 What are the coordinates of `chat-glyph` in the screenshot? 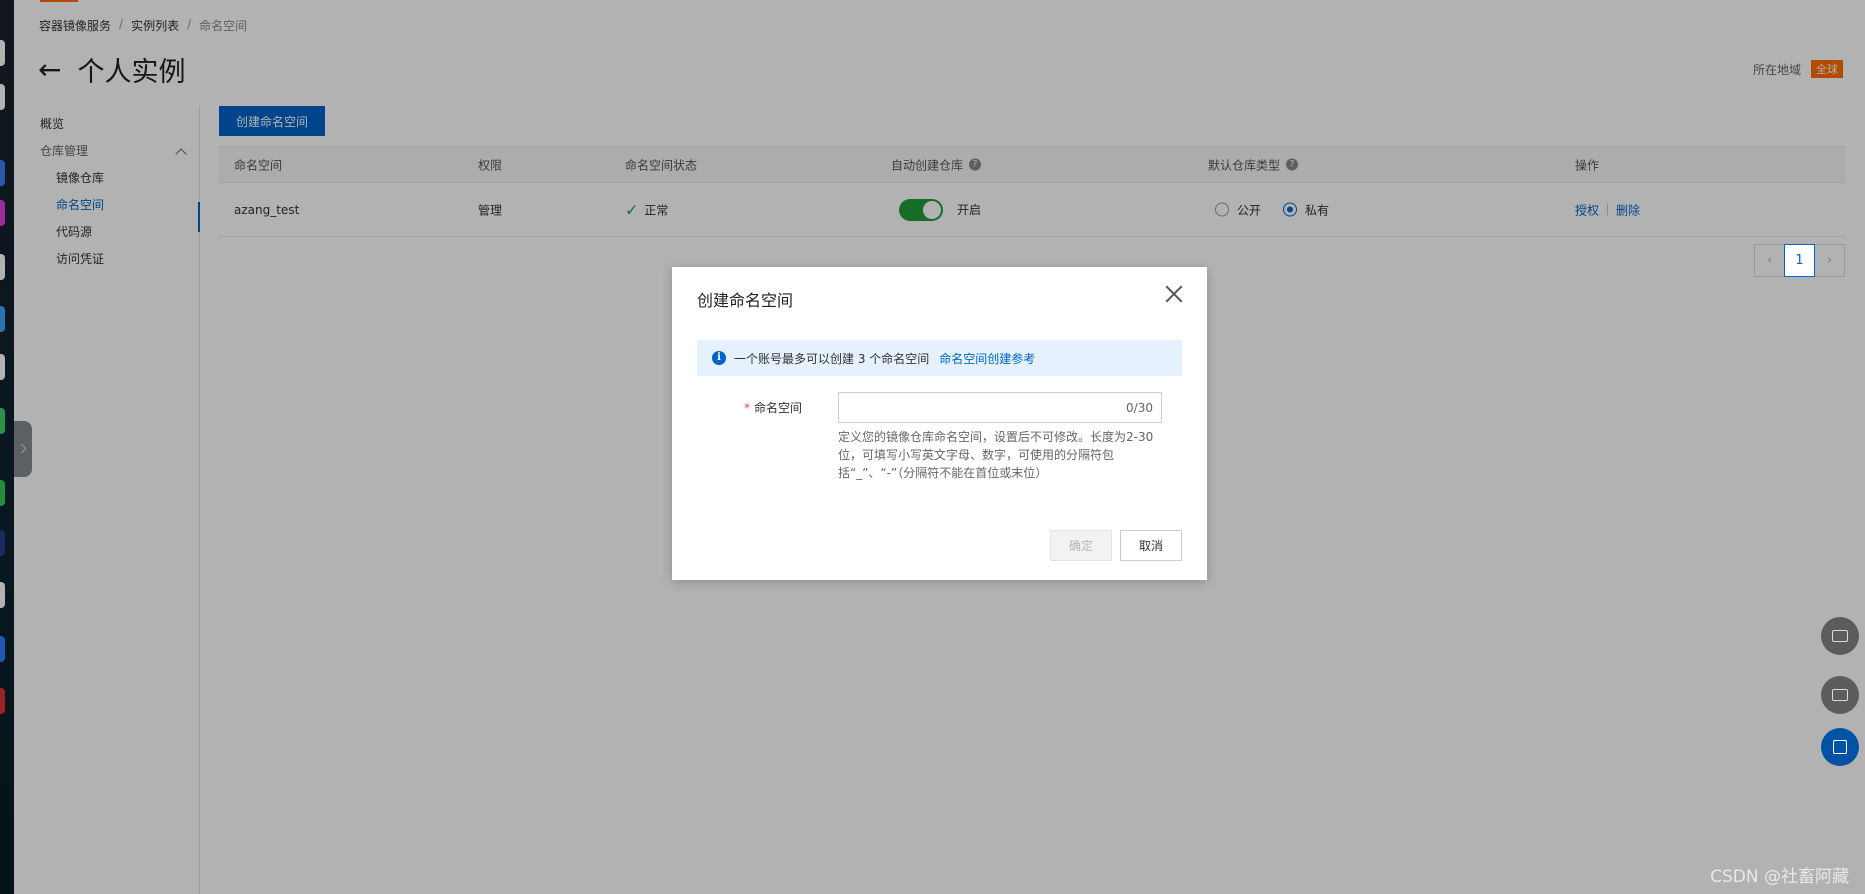 It's located at (1840, 695).